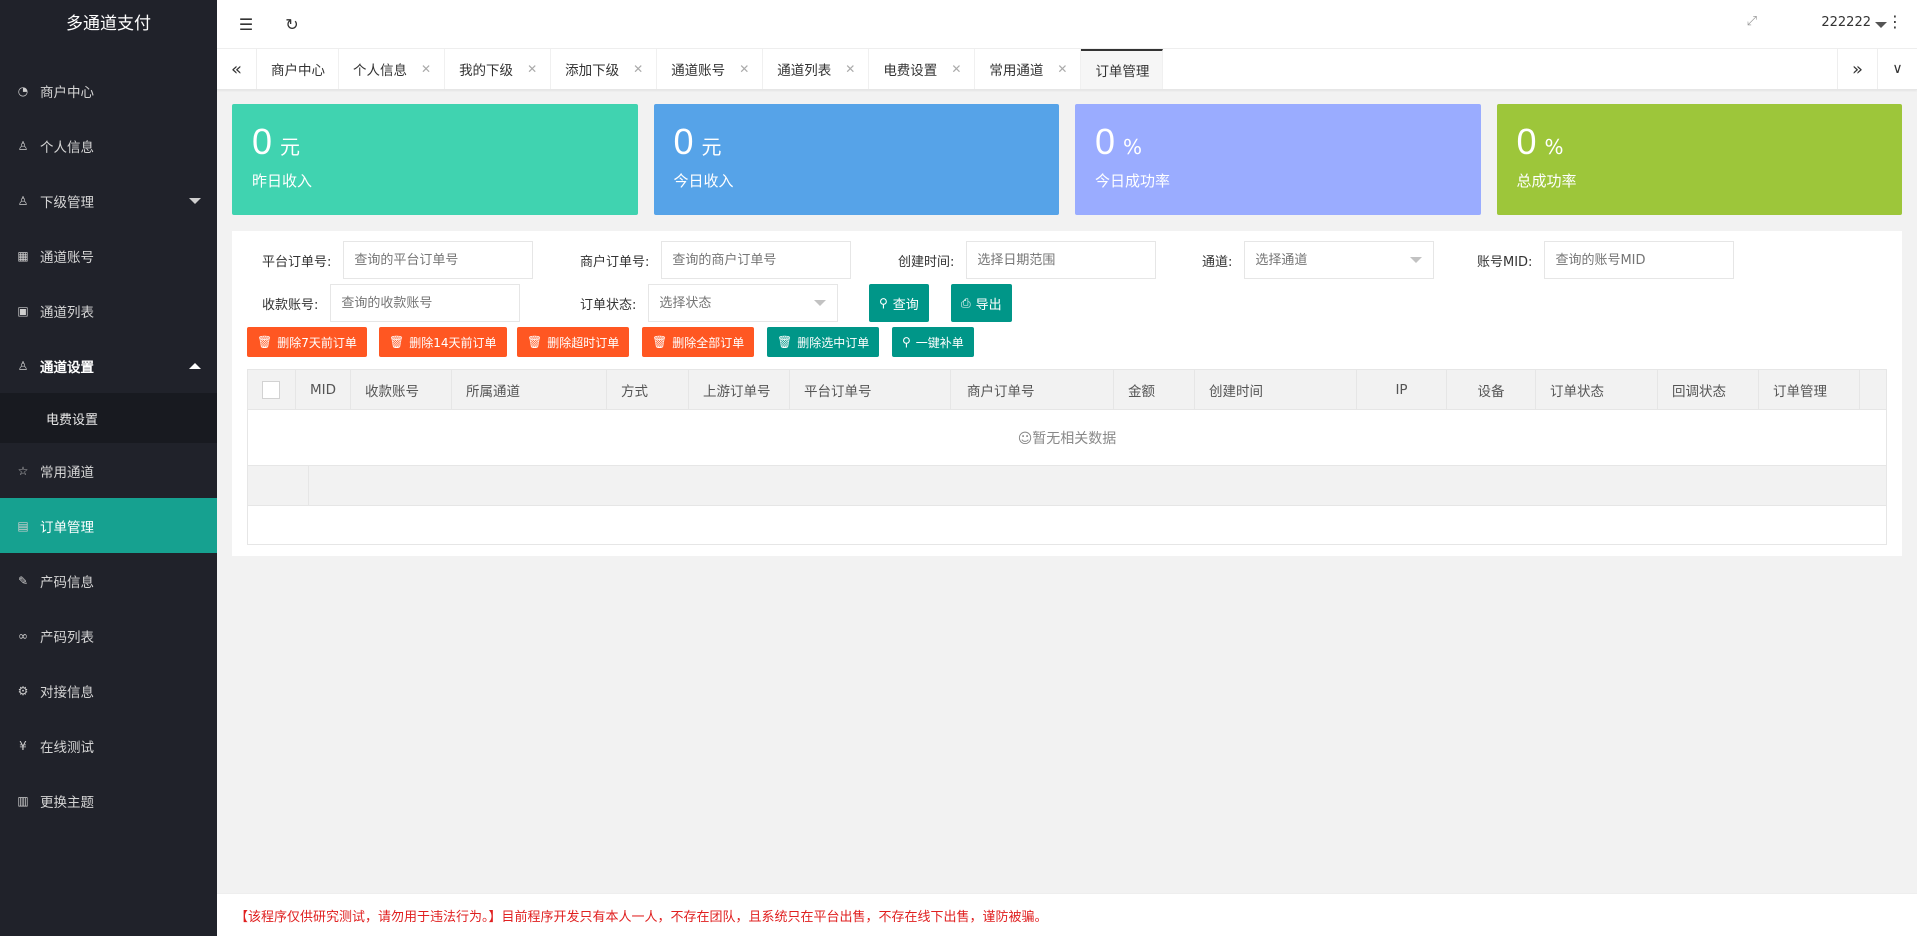 This screenshot has width=1917, height=936. Describe the element at coordinates (237, 69) in the screenshot. I see `tabs-scroll-left-icon: «` at that location.